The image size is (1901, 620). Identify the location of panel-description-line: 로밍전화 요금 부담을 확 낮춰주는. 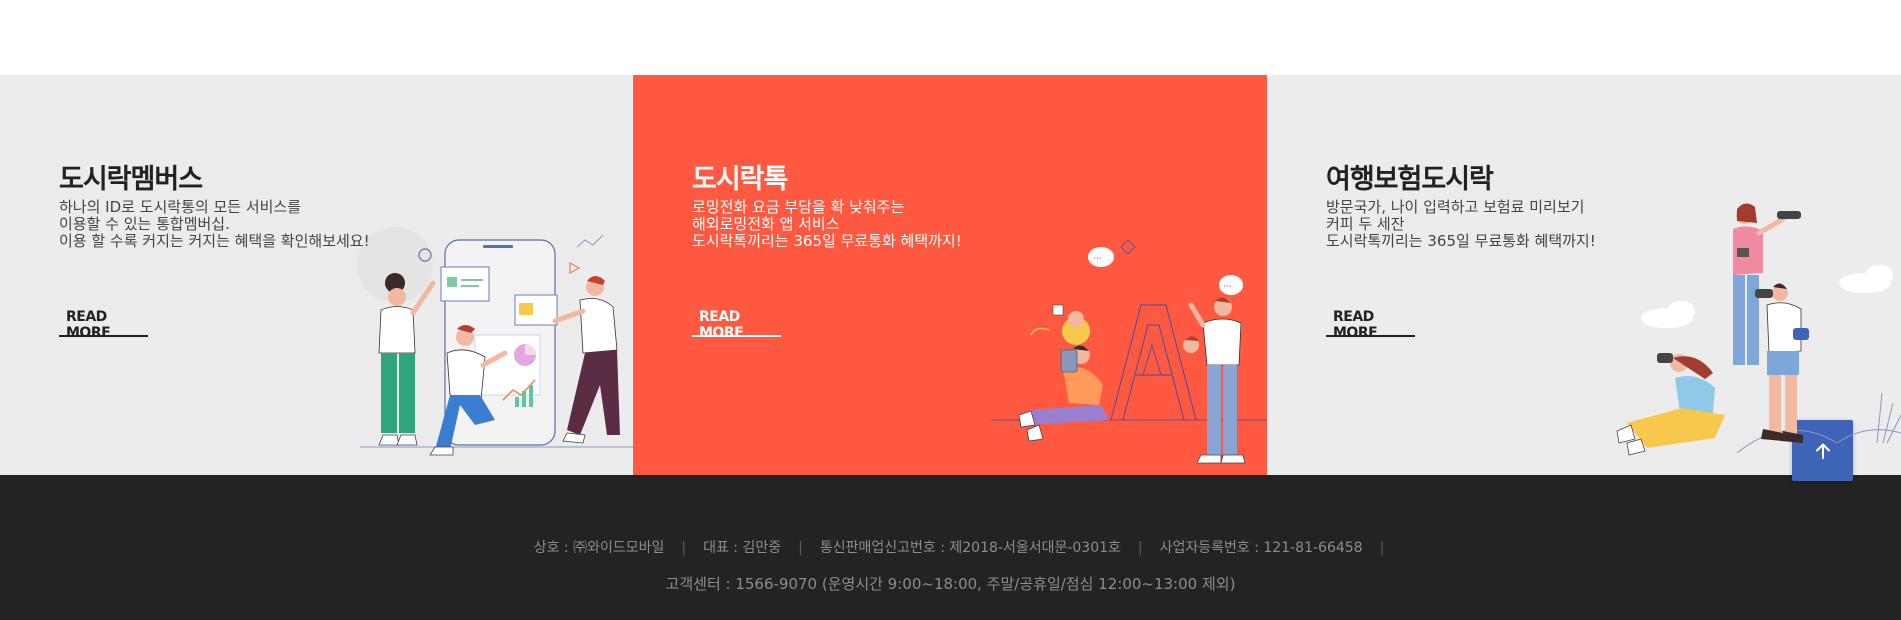
(798, 207).